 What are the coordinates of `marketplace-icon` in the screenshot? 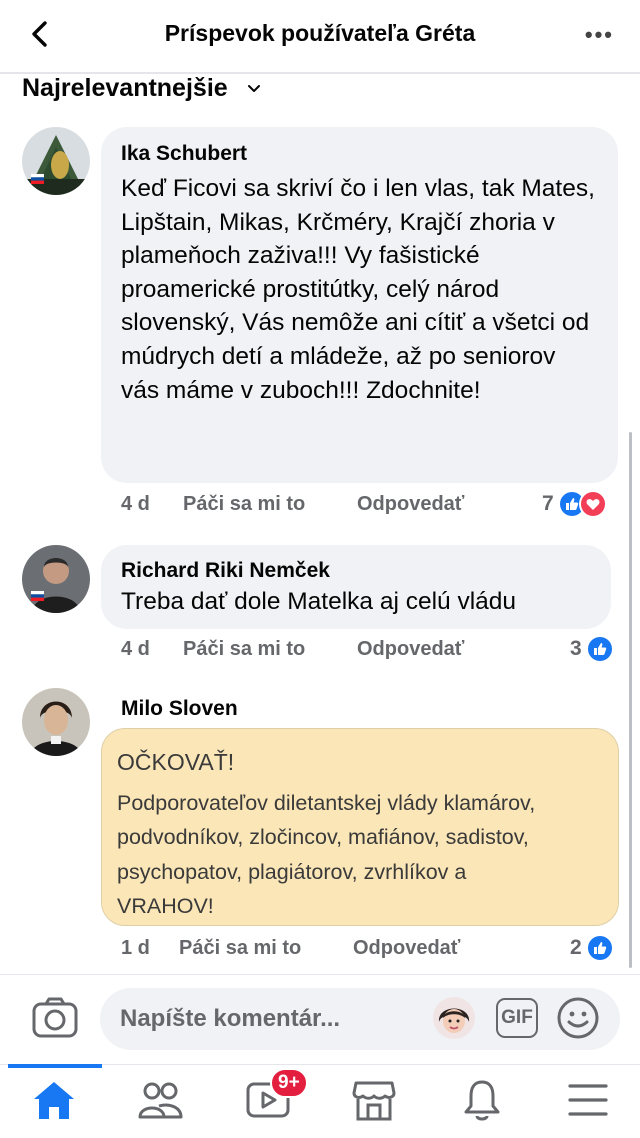 It's located at (374, 1101).